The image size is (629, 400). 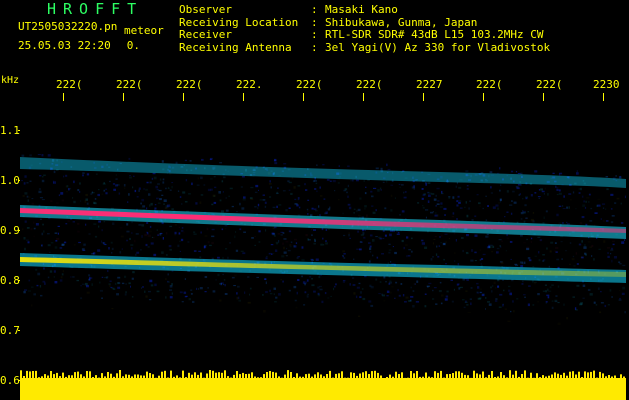 What do you see at coordinates (10, 330) in the screenshot?
I see `y-tick-0-7: 0.7` at bounding box center [10, 330].